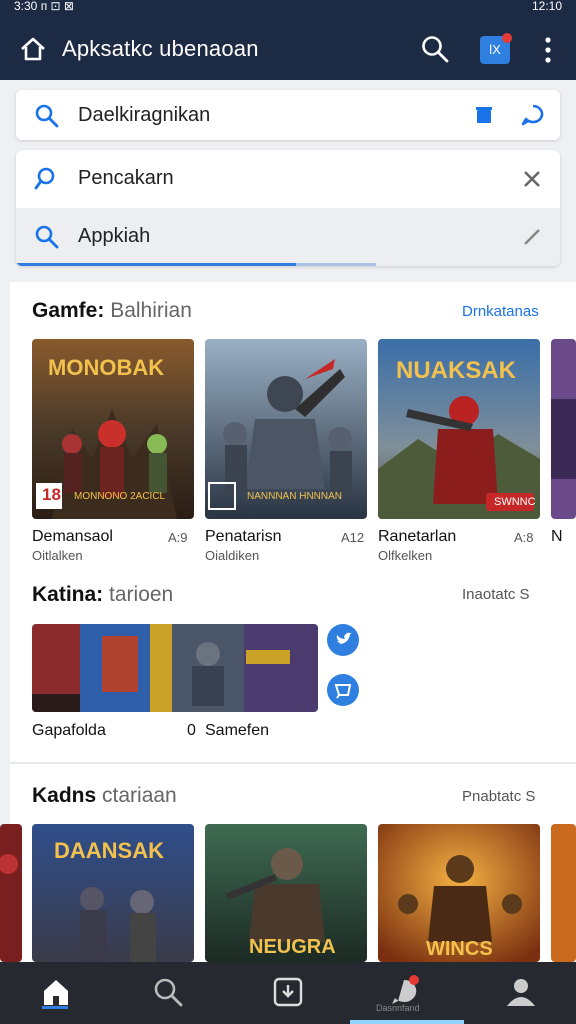  What do you see at coordinates (459, 893) in the screenshot?
I see `game-tile: WINCS` at bounding box center [459, 893].